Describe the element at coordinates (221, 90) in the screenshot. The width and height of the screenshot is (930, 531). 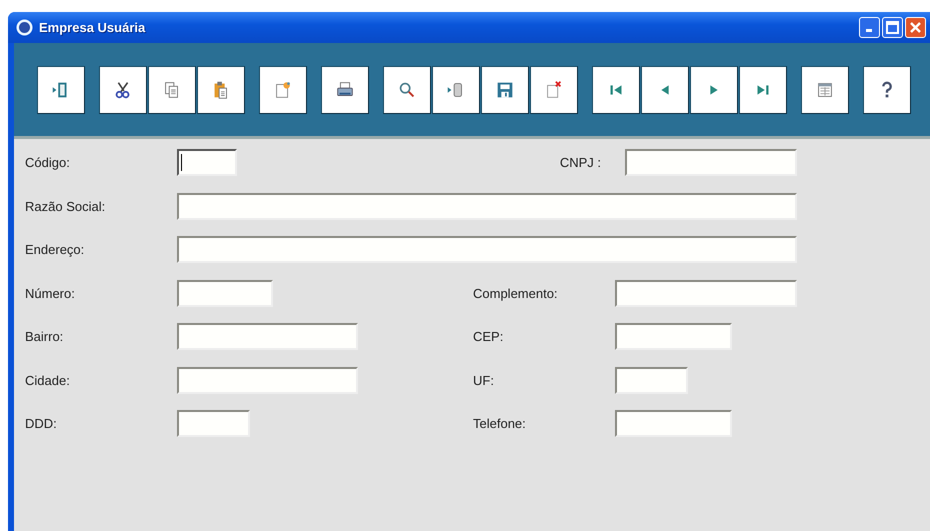
I see `paste-button` at that location.